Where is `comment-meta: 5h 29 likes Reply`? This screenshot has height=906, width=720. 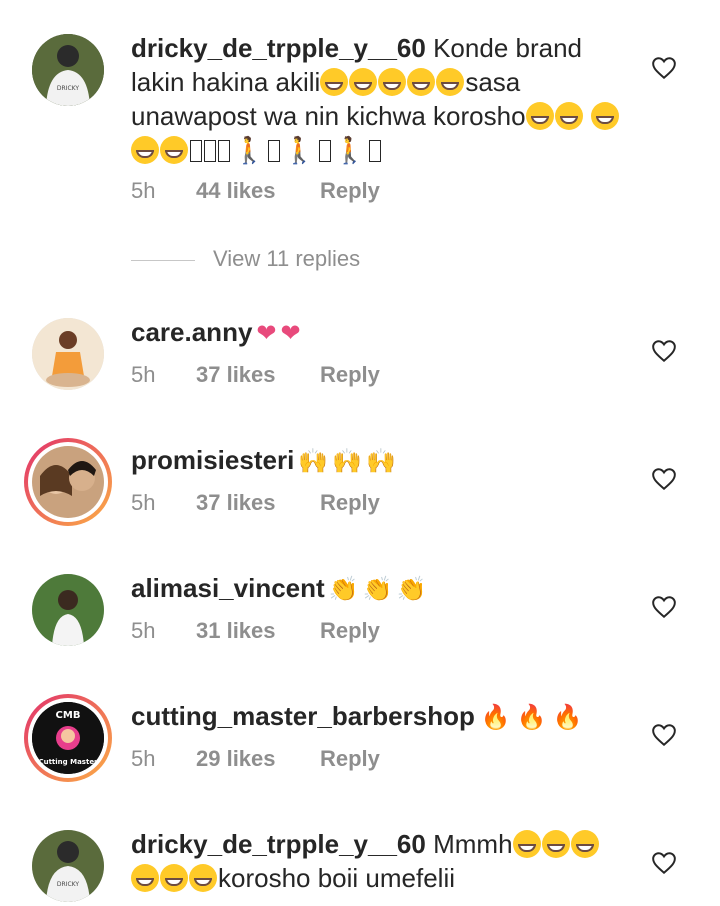 comment-meta: 5h 29 likes Reply is located at coordinates (255, 759).